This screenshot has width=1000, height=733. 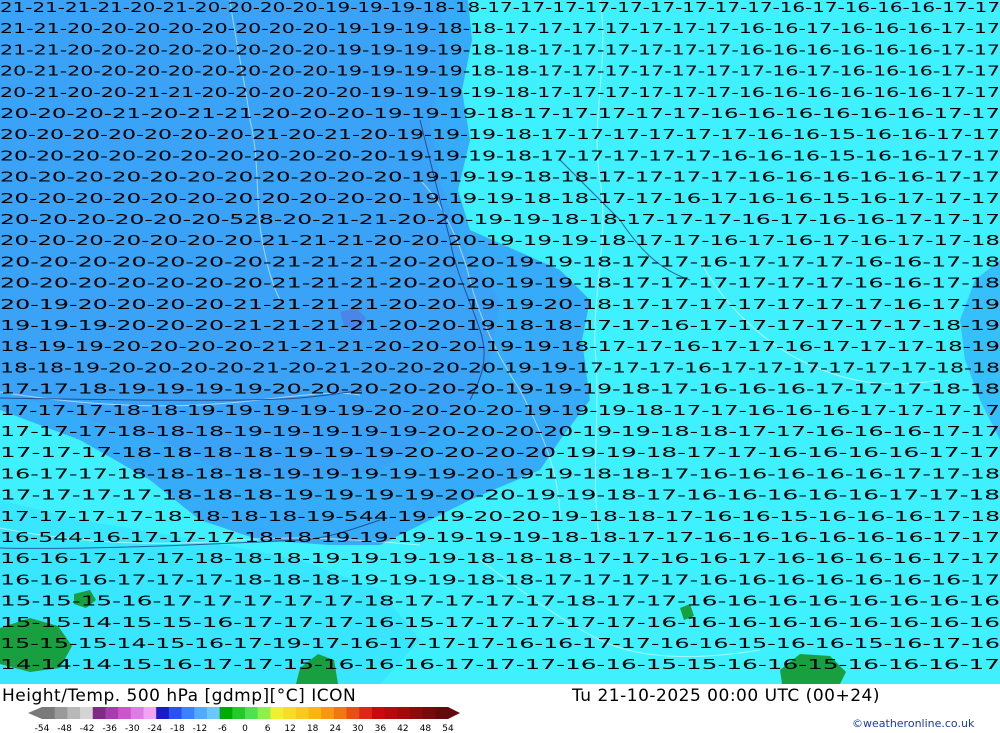 I want to click on legend-tick-label: 42, so click(x=402, y=728).